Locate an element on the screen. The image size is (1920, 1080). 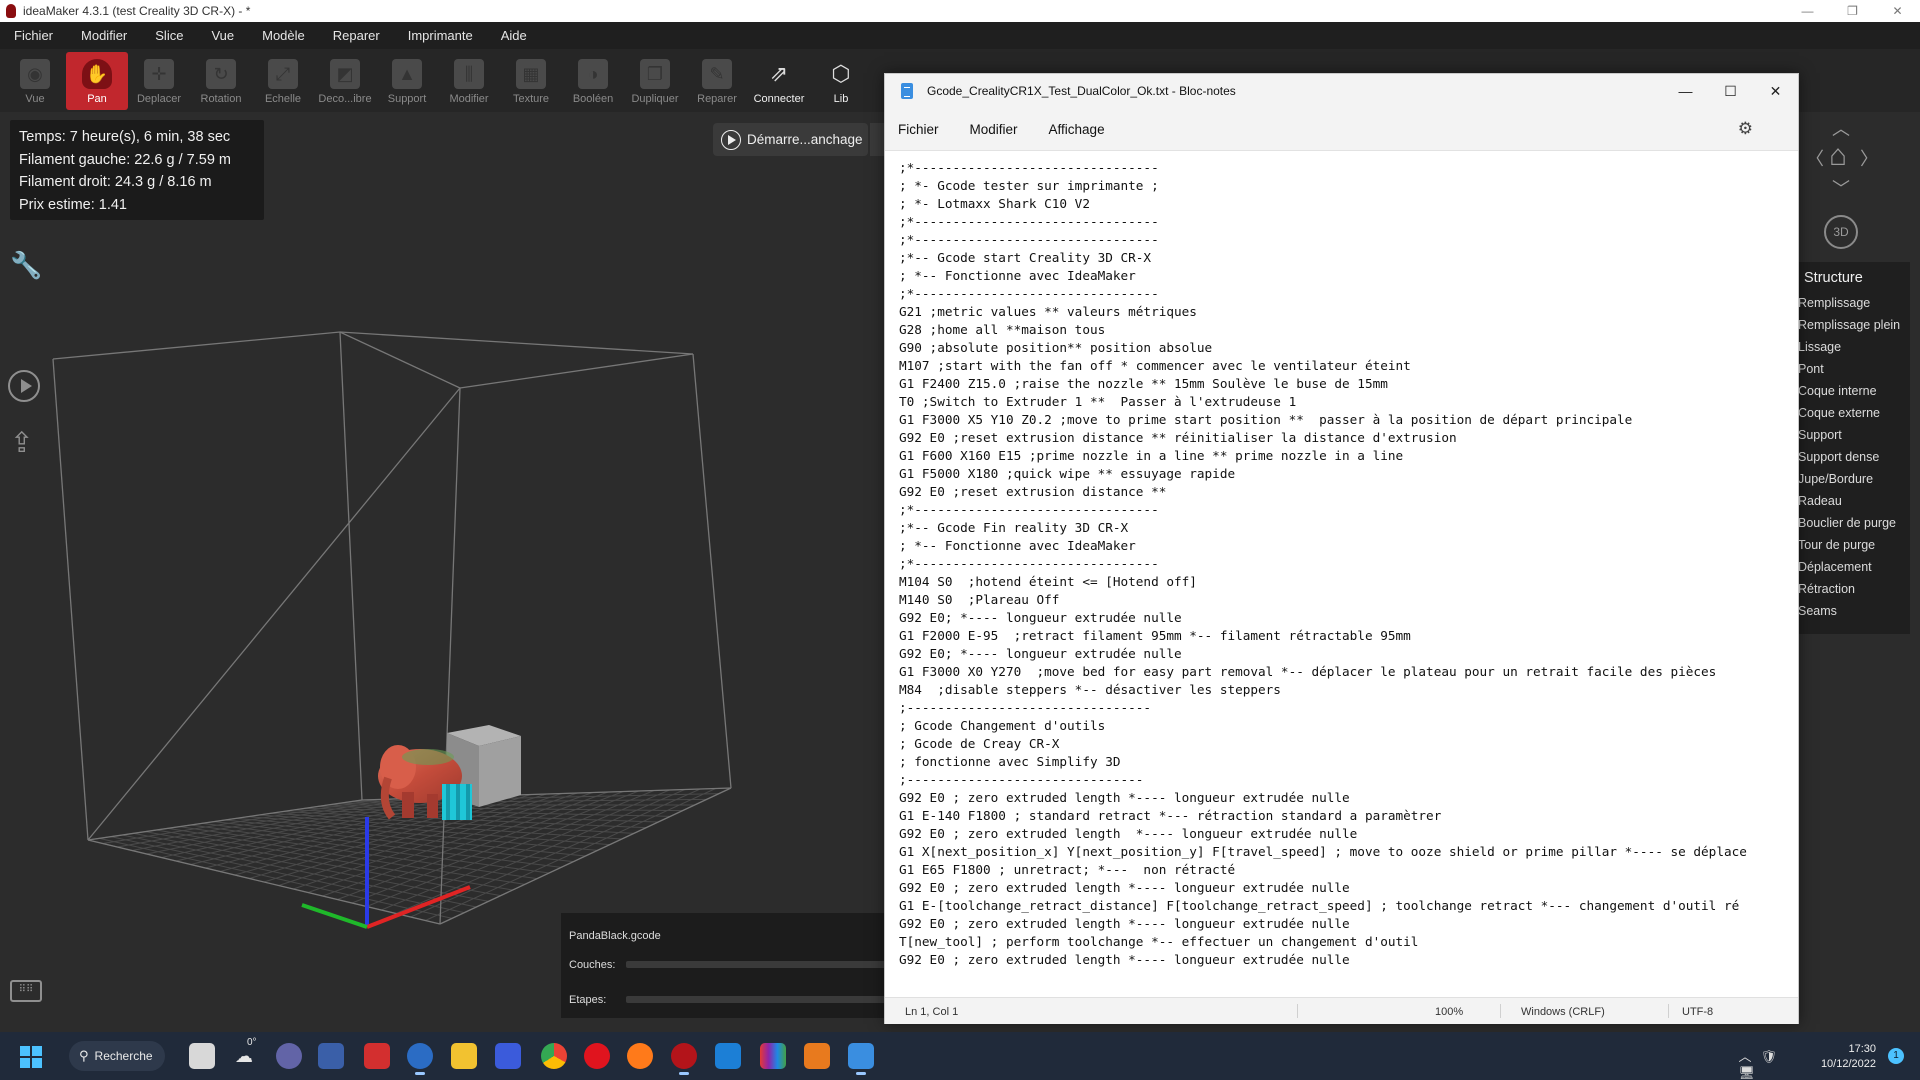
estimated-price: Prix estime: 1.41 is located at coordinates (73, 204).